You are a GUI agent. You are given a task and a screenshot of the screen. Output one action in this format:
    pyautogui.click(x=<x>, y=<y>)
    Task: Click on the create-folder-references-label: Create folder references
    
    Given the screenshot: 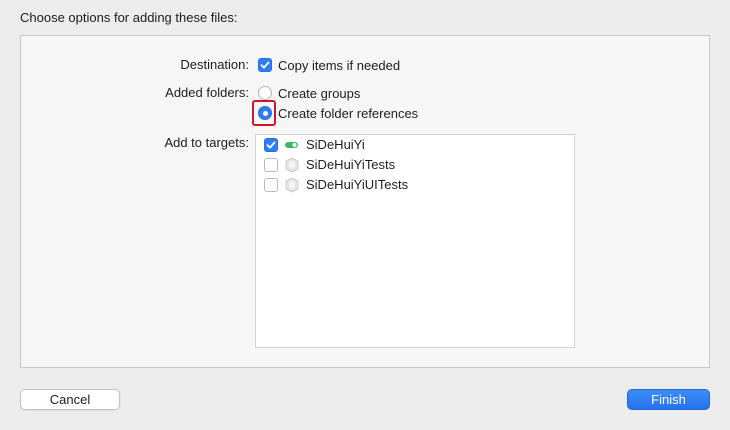 What is the action you would take?
    pyautogui.click(x=348, y=113)
    